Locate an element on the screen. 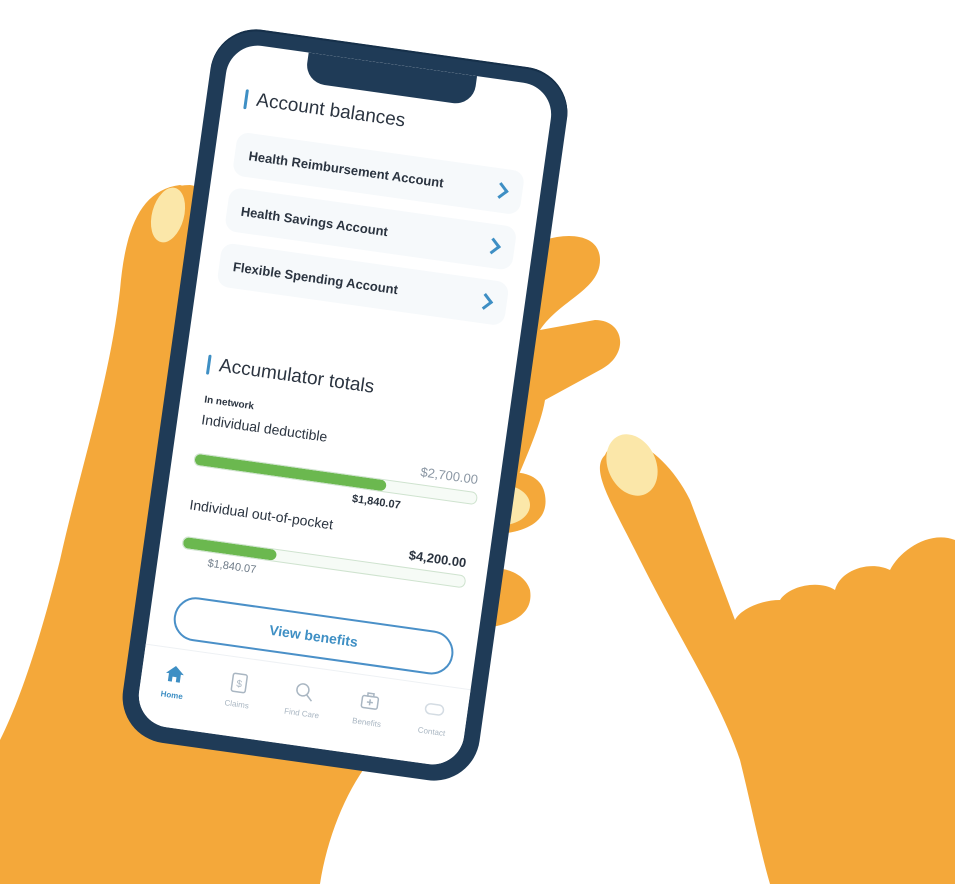 The width and height of the screenshot is (955, 884). tab-contact-label: Contact is located at coordinates (431, 732).